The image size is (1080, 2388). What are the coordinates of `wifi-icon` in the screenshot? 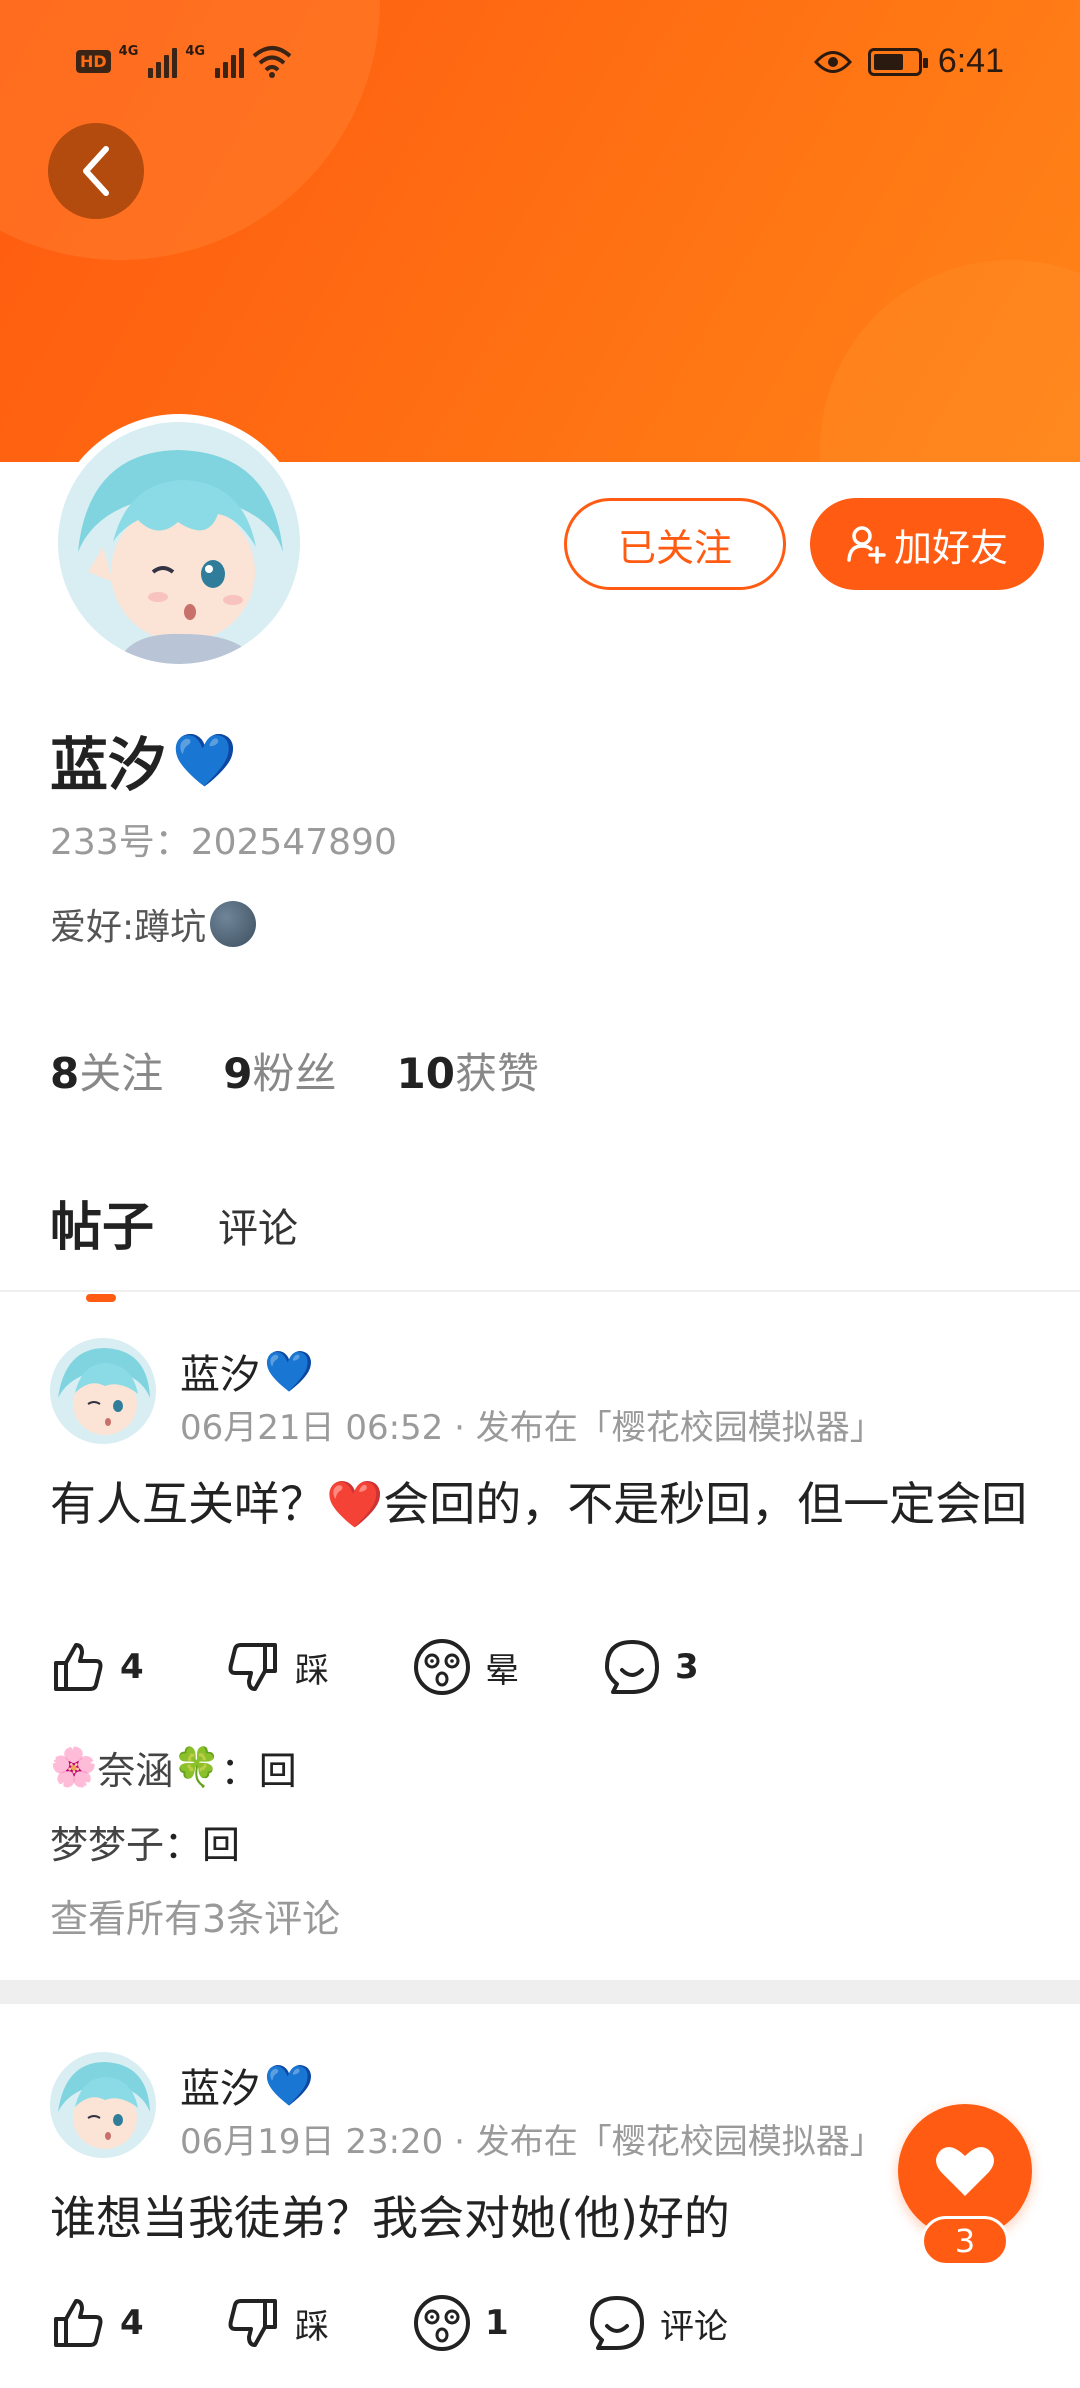 It's located at (272, 62).